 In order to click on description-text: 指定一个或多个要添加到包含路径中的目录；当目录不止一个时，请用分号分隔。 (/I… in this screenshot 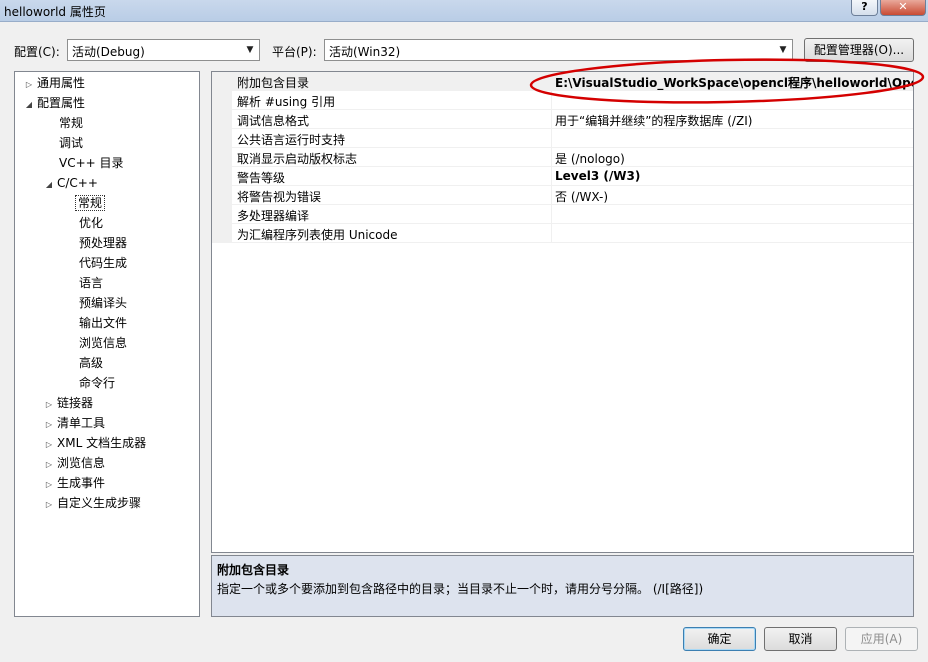, I will do `click(460, 589)`.